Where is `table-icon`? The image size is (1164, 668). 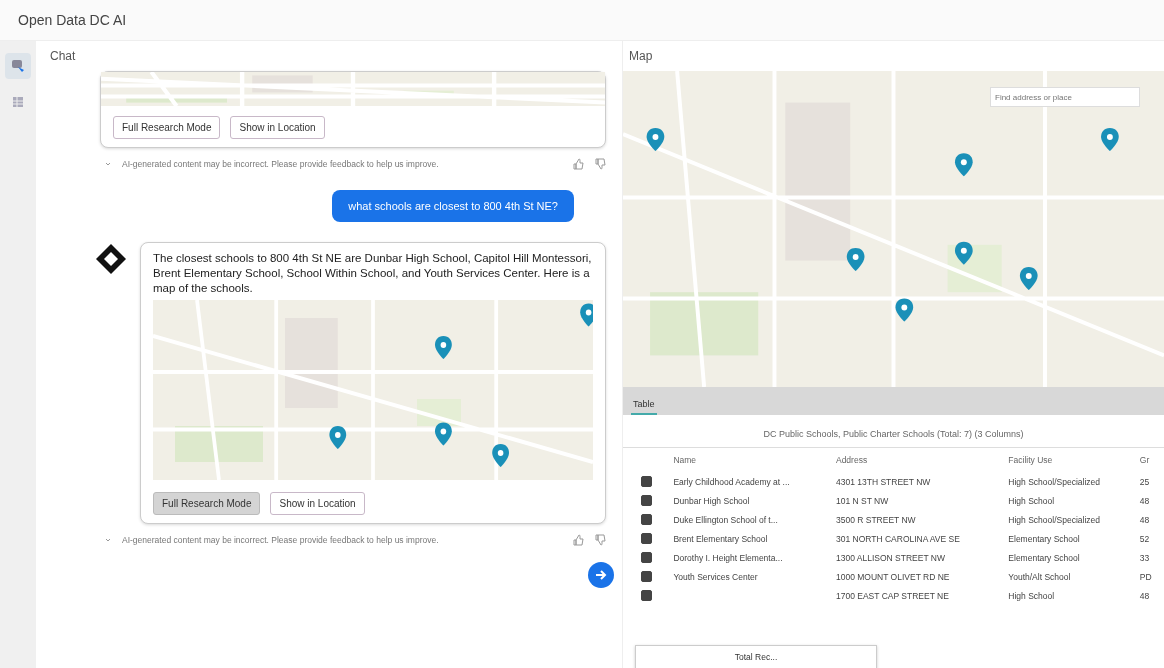 table-icon is located at coordinates (18, 102).